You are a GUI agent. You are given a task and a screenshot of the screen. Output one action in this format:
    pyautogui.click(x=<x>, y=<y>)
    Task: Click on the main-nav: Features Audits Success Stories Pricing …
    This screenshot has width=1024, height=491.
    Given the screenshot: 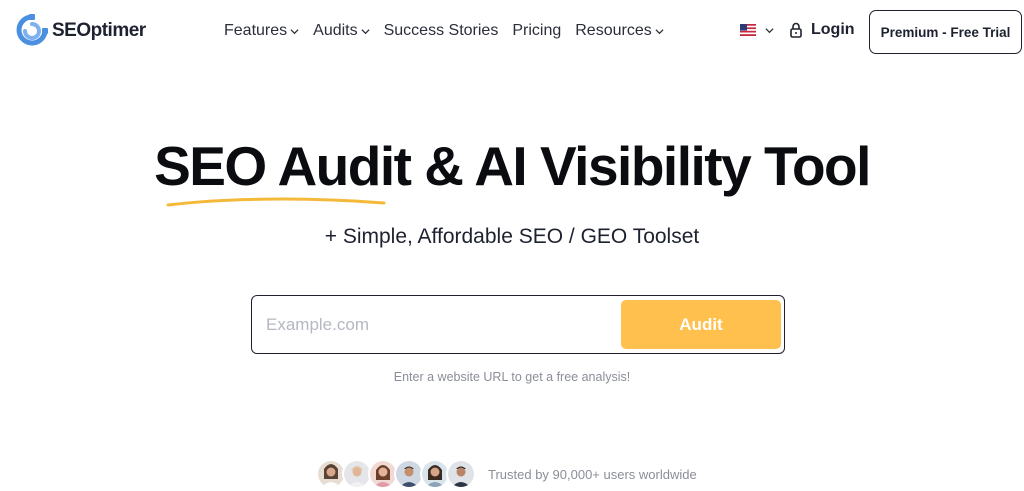 What is the action you would take?
    pyautogui.click(x=451, y=31)
    